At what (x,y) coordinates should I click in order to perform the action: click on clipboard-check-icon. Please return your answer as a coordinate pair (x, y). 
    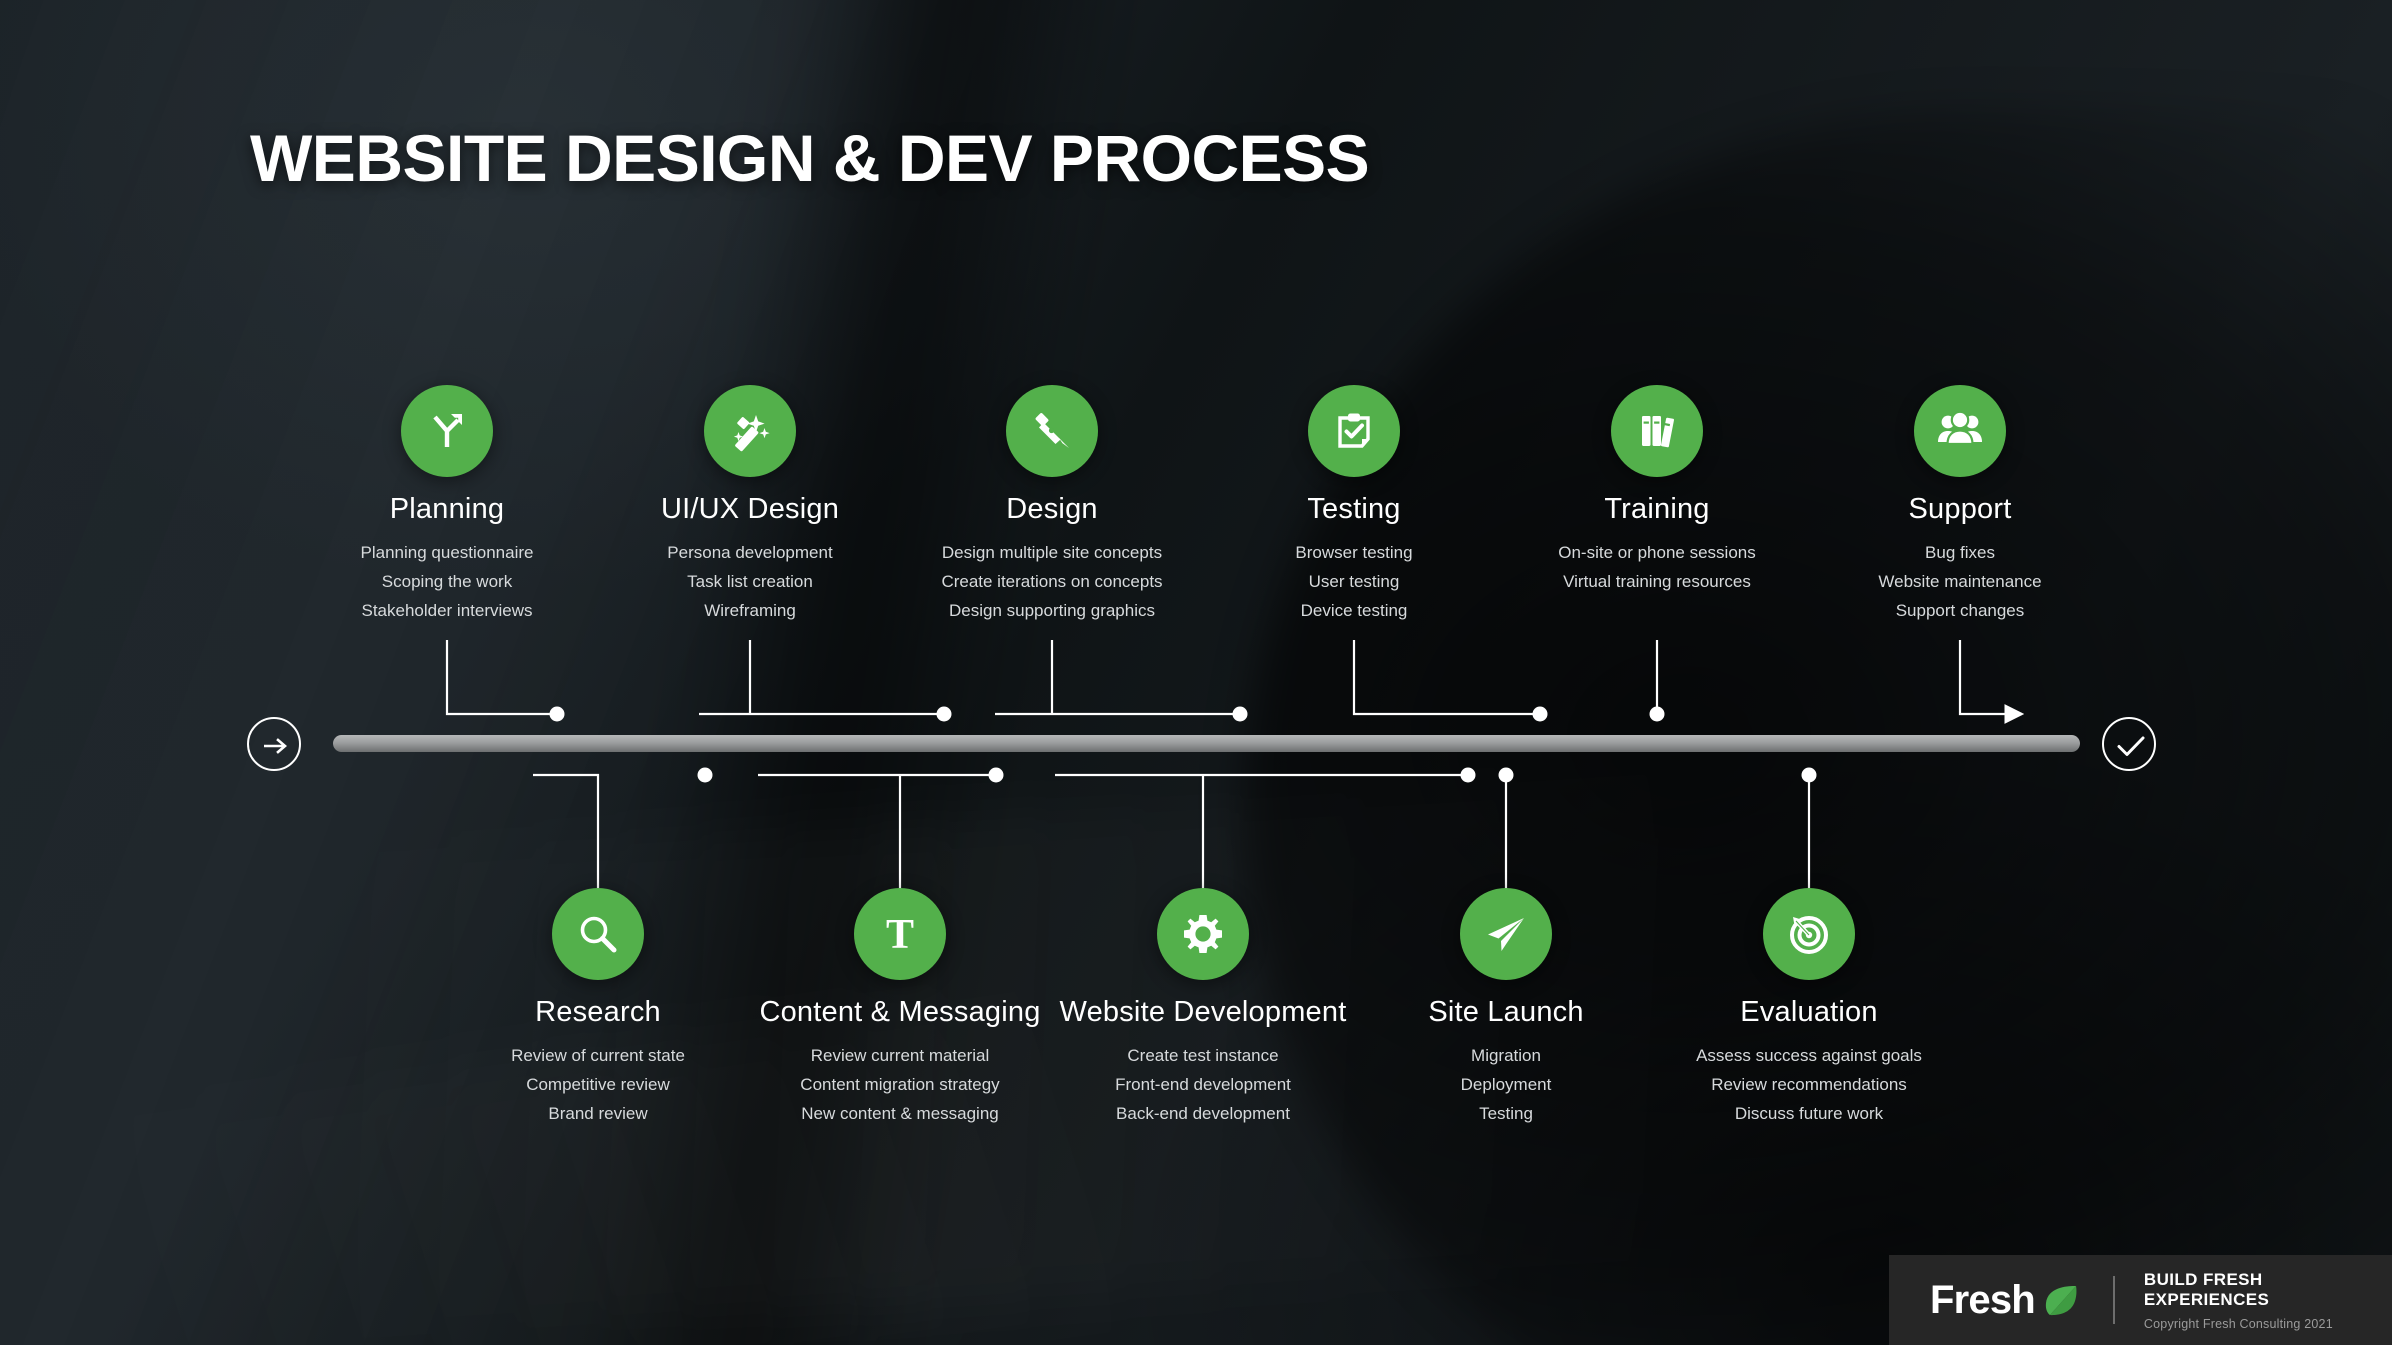
    Looking at the image, I should click on (1354, 430).